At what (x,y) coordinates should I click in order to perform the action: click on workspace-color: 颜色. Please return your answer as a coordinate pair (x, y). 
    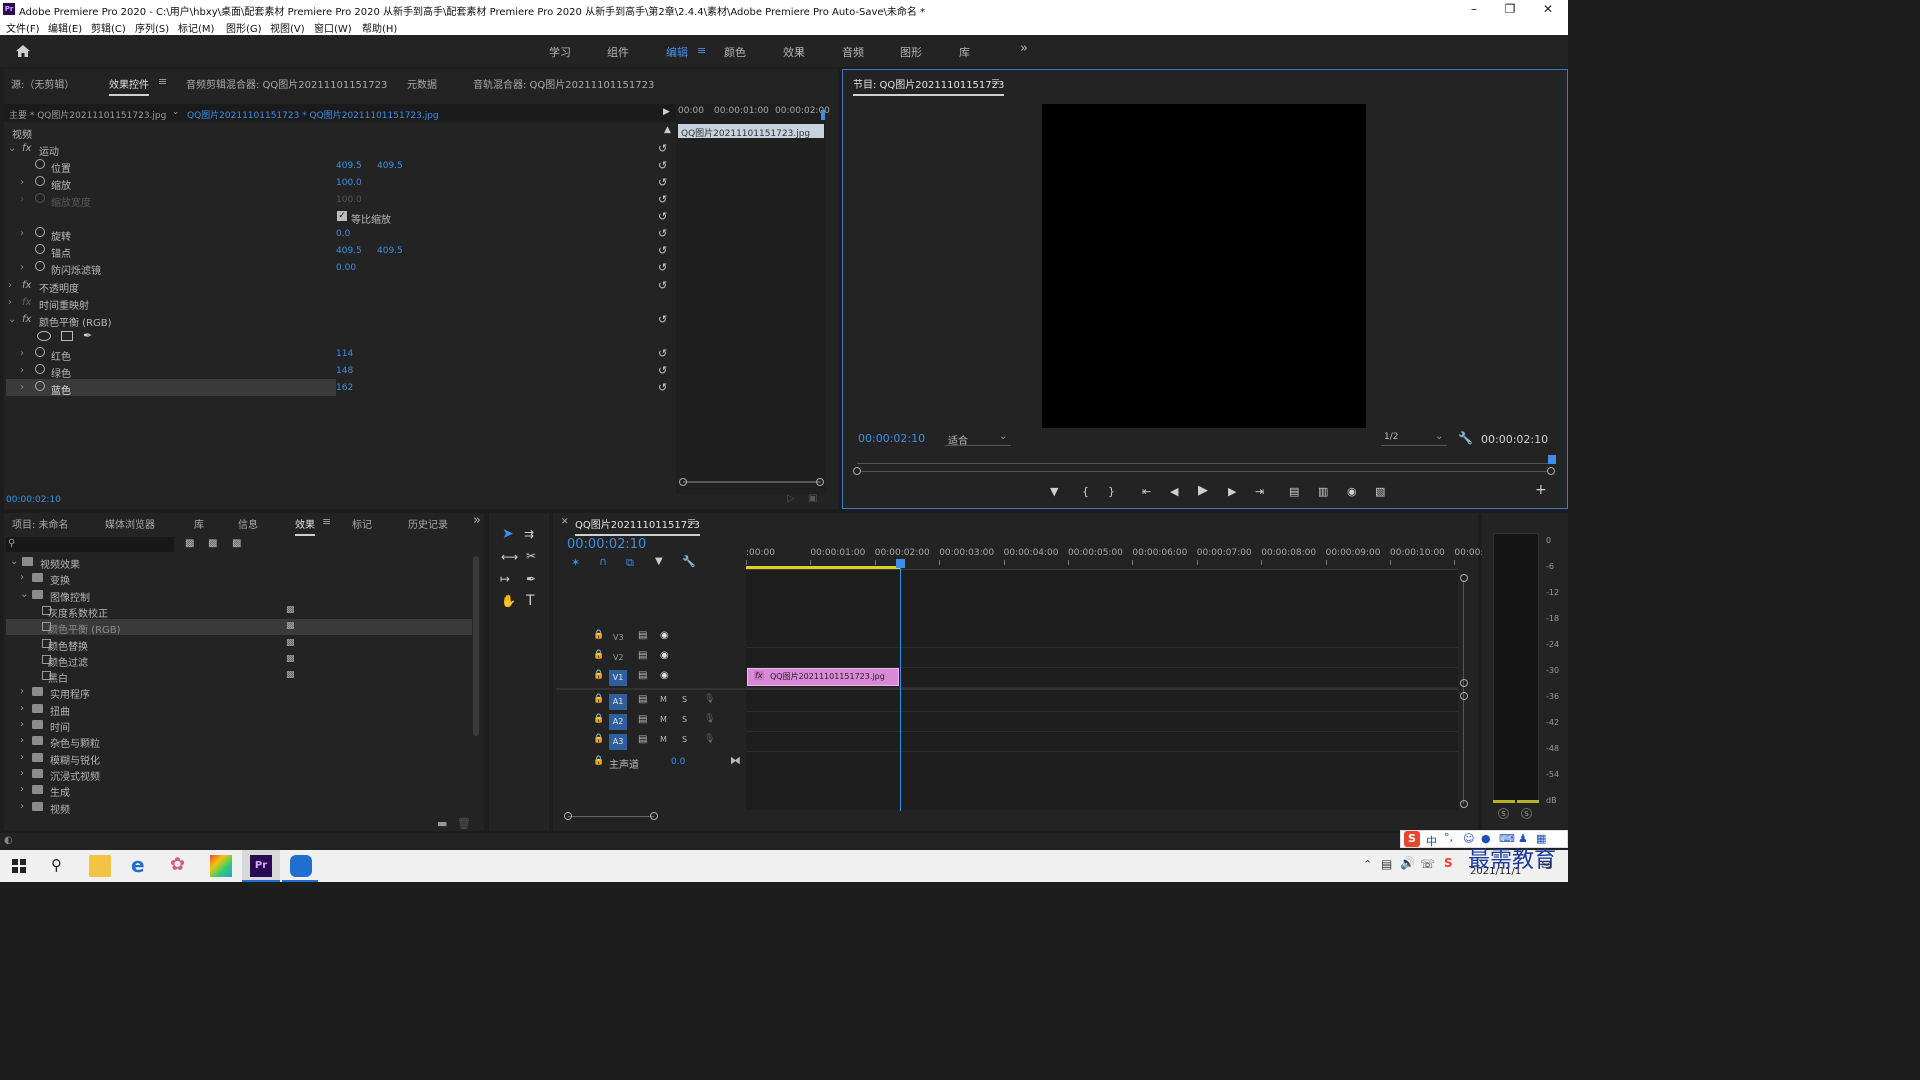
    Looking at the image, I should click on (735, 52).